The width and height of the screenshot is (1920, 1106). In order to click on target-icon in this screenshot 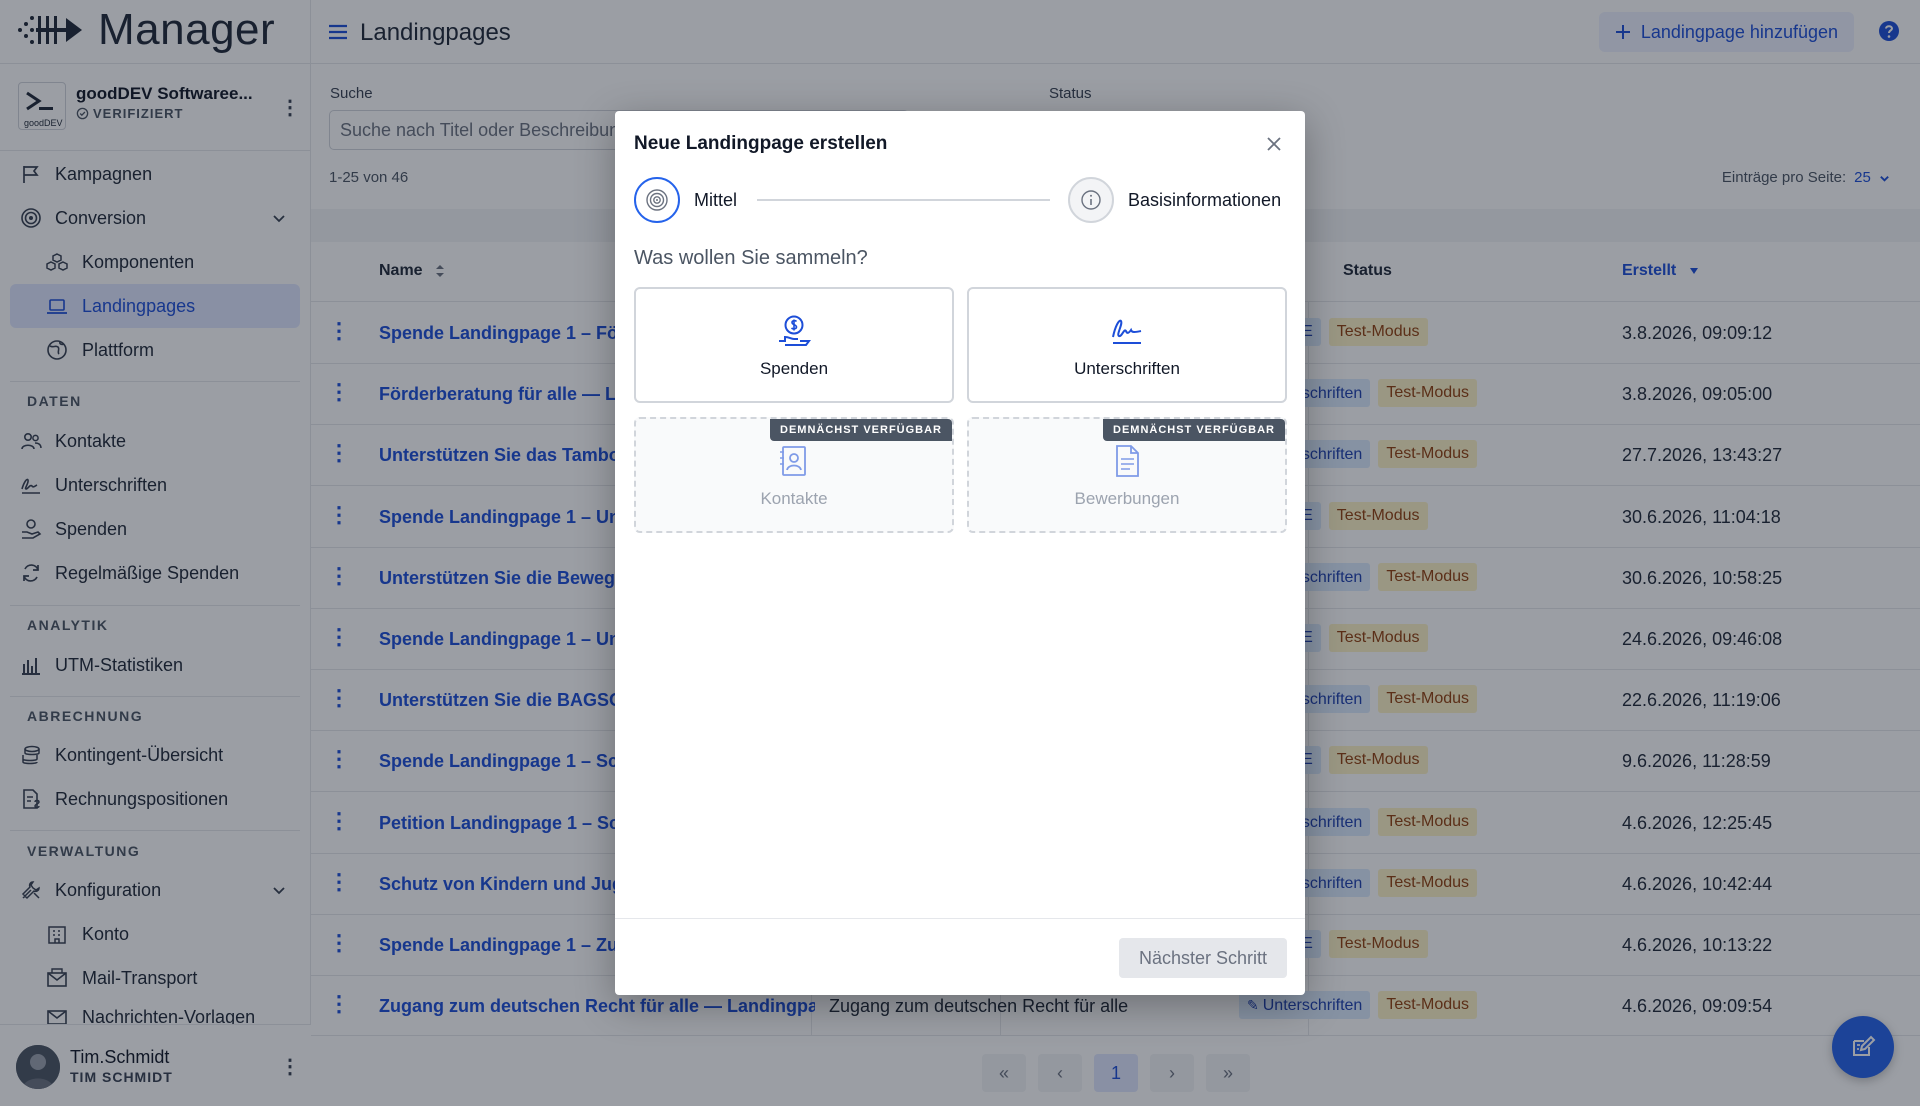, I will do `click(657, 200)`.